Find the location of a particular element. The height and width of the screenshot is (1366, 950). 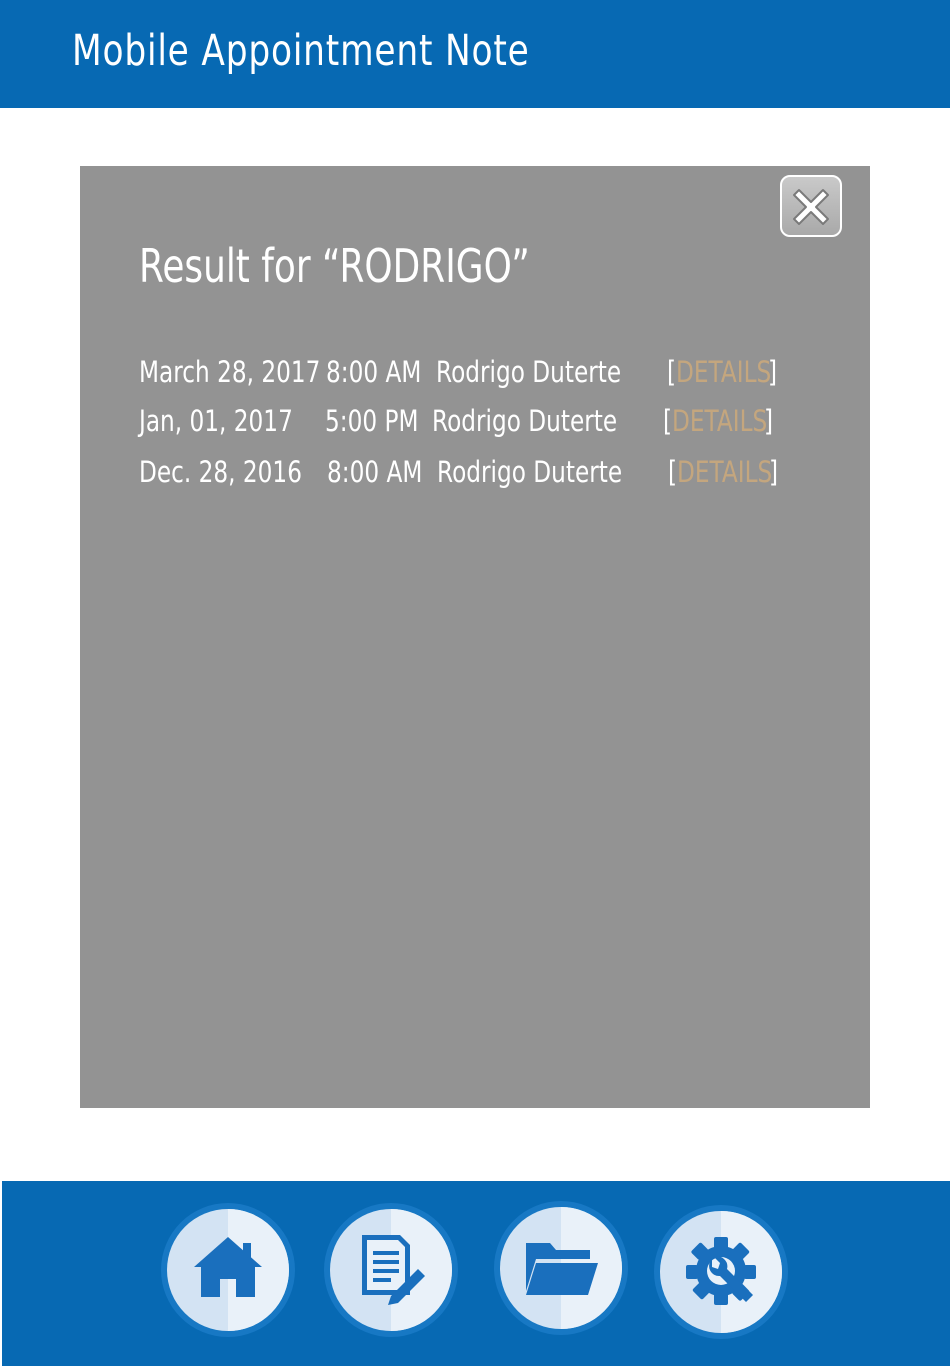

folder-button is located at coordinates (561, 1268).